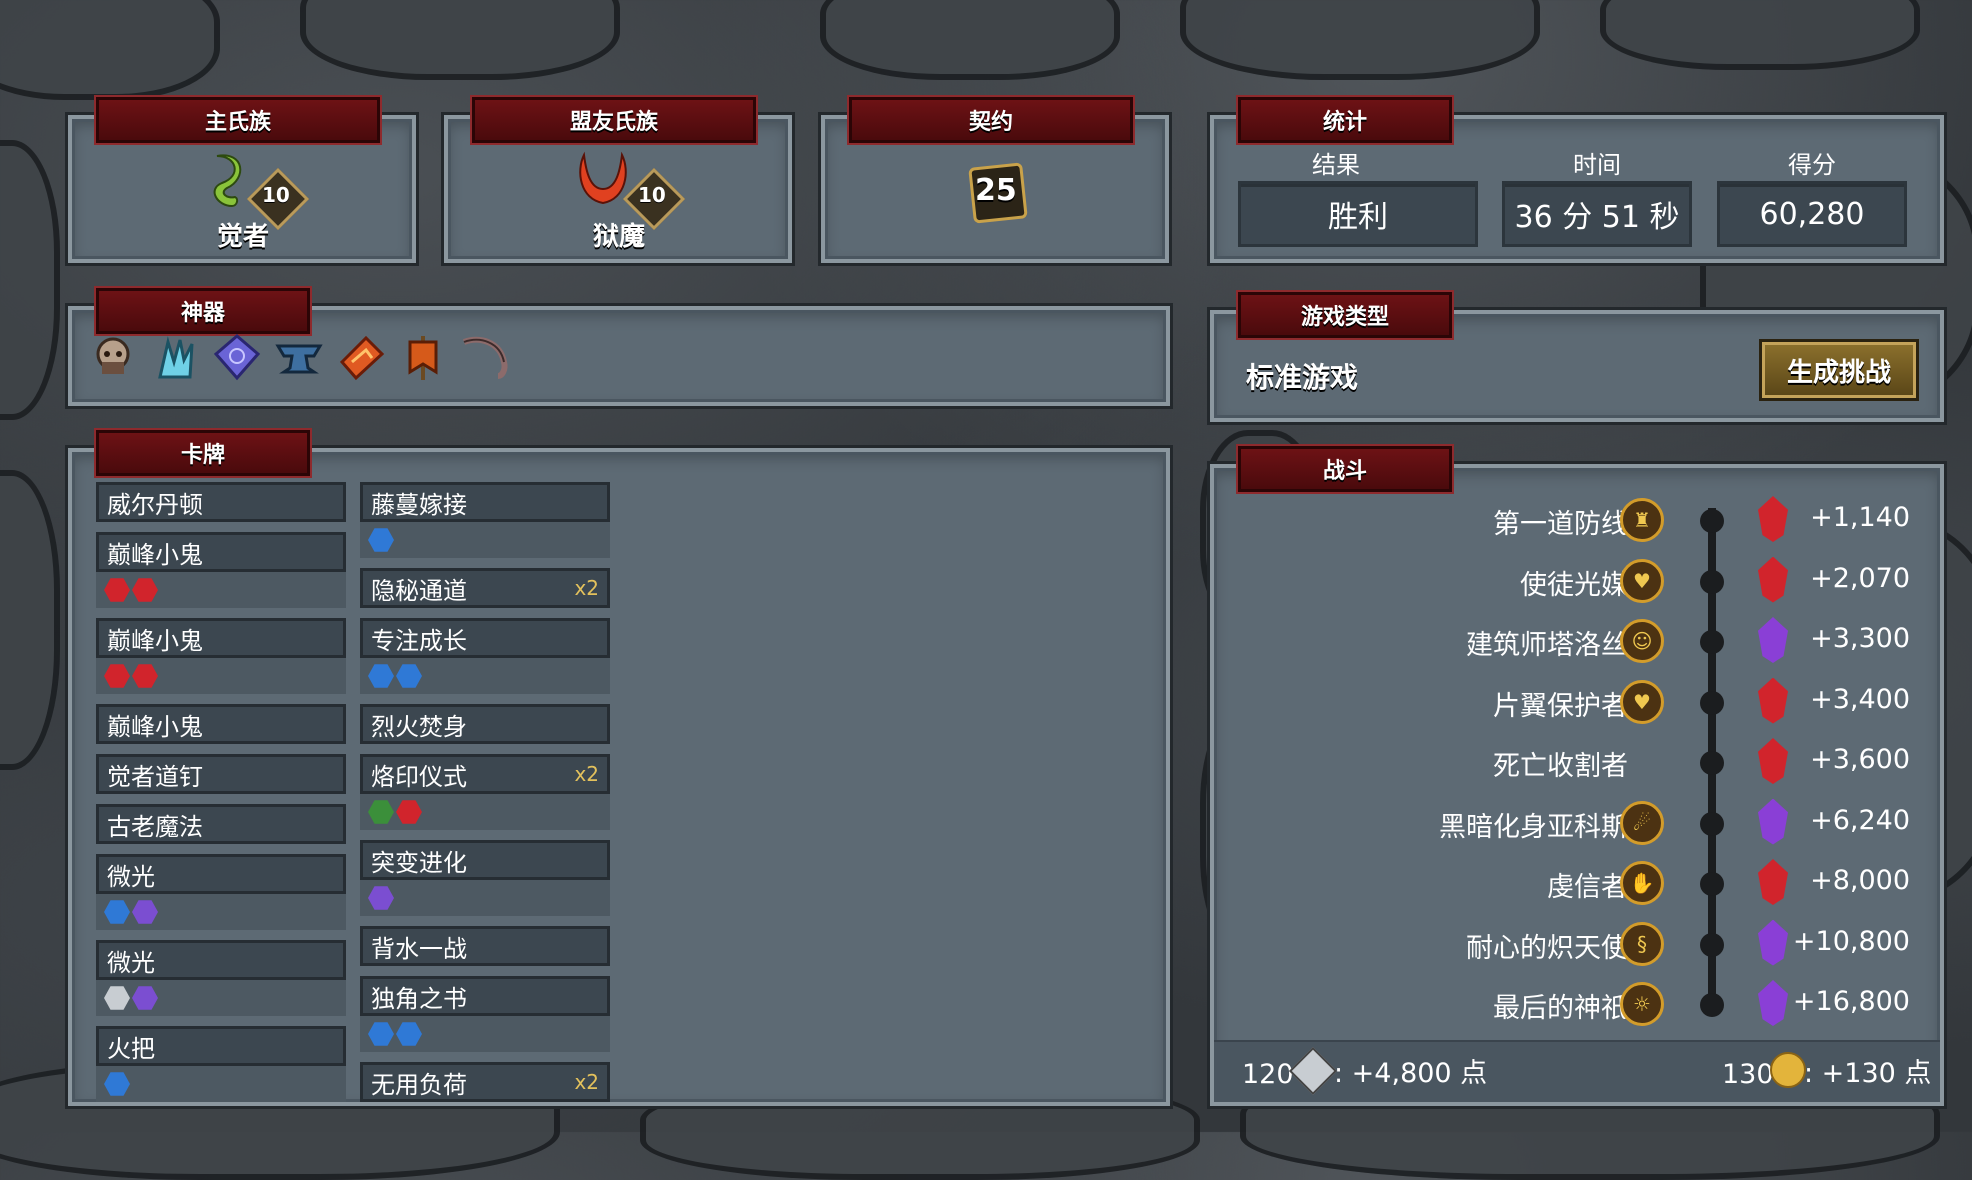 This screenshot has width=1972, height=1180. Describe the element at coordinates (221, 1064) in the screenshot. I see `deck-card: 火把` at that location.